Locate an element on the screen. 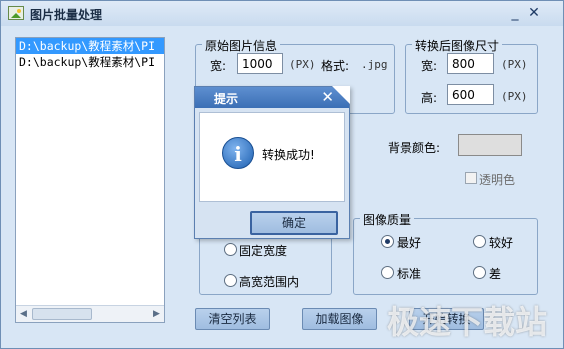 The height and width of the screenshot is (349, 564). window-title: 图片批量处理 is located at coordinates (66, 15).